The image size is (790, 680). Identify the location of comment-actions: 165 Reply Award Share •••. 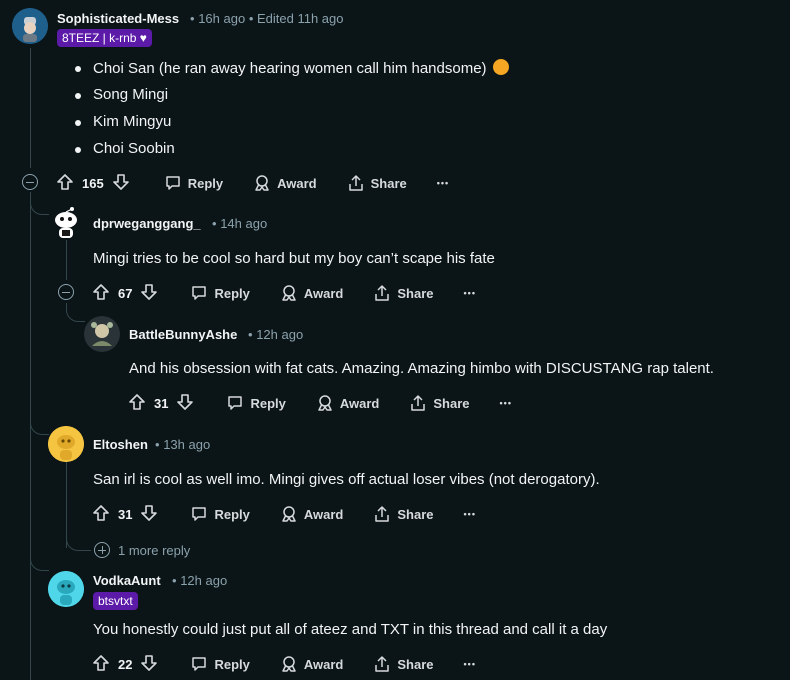
(252, 183).